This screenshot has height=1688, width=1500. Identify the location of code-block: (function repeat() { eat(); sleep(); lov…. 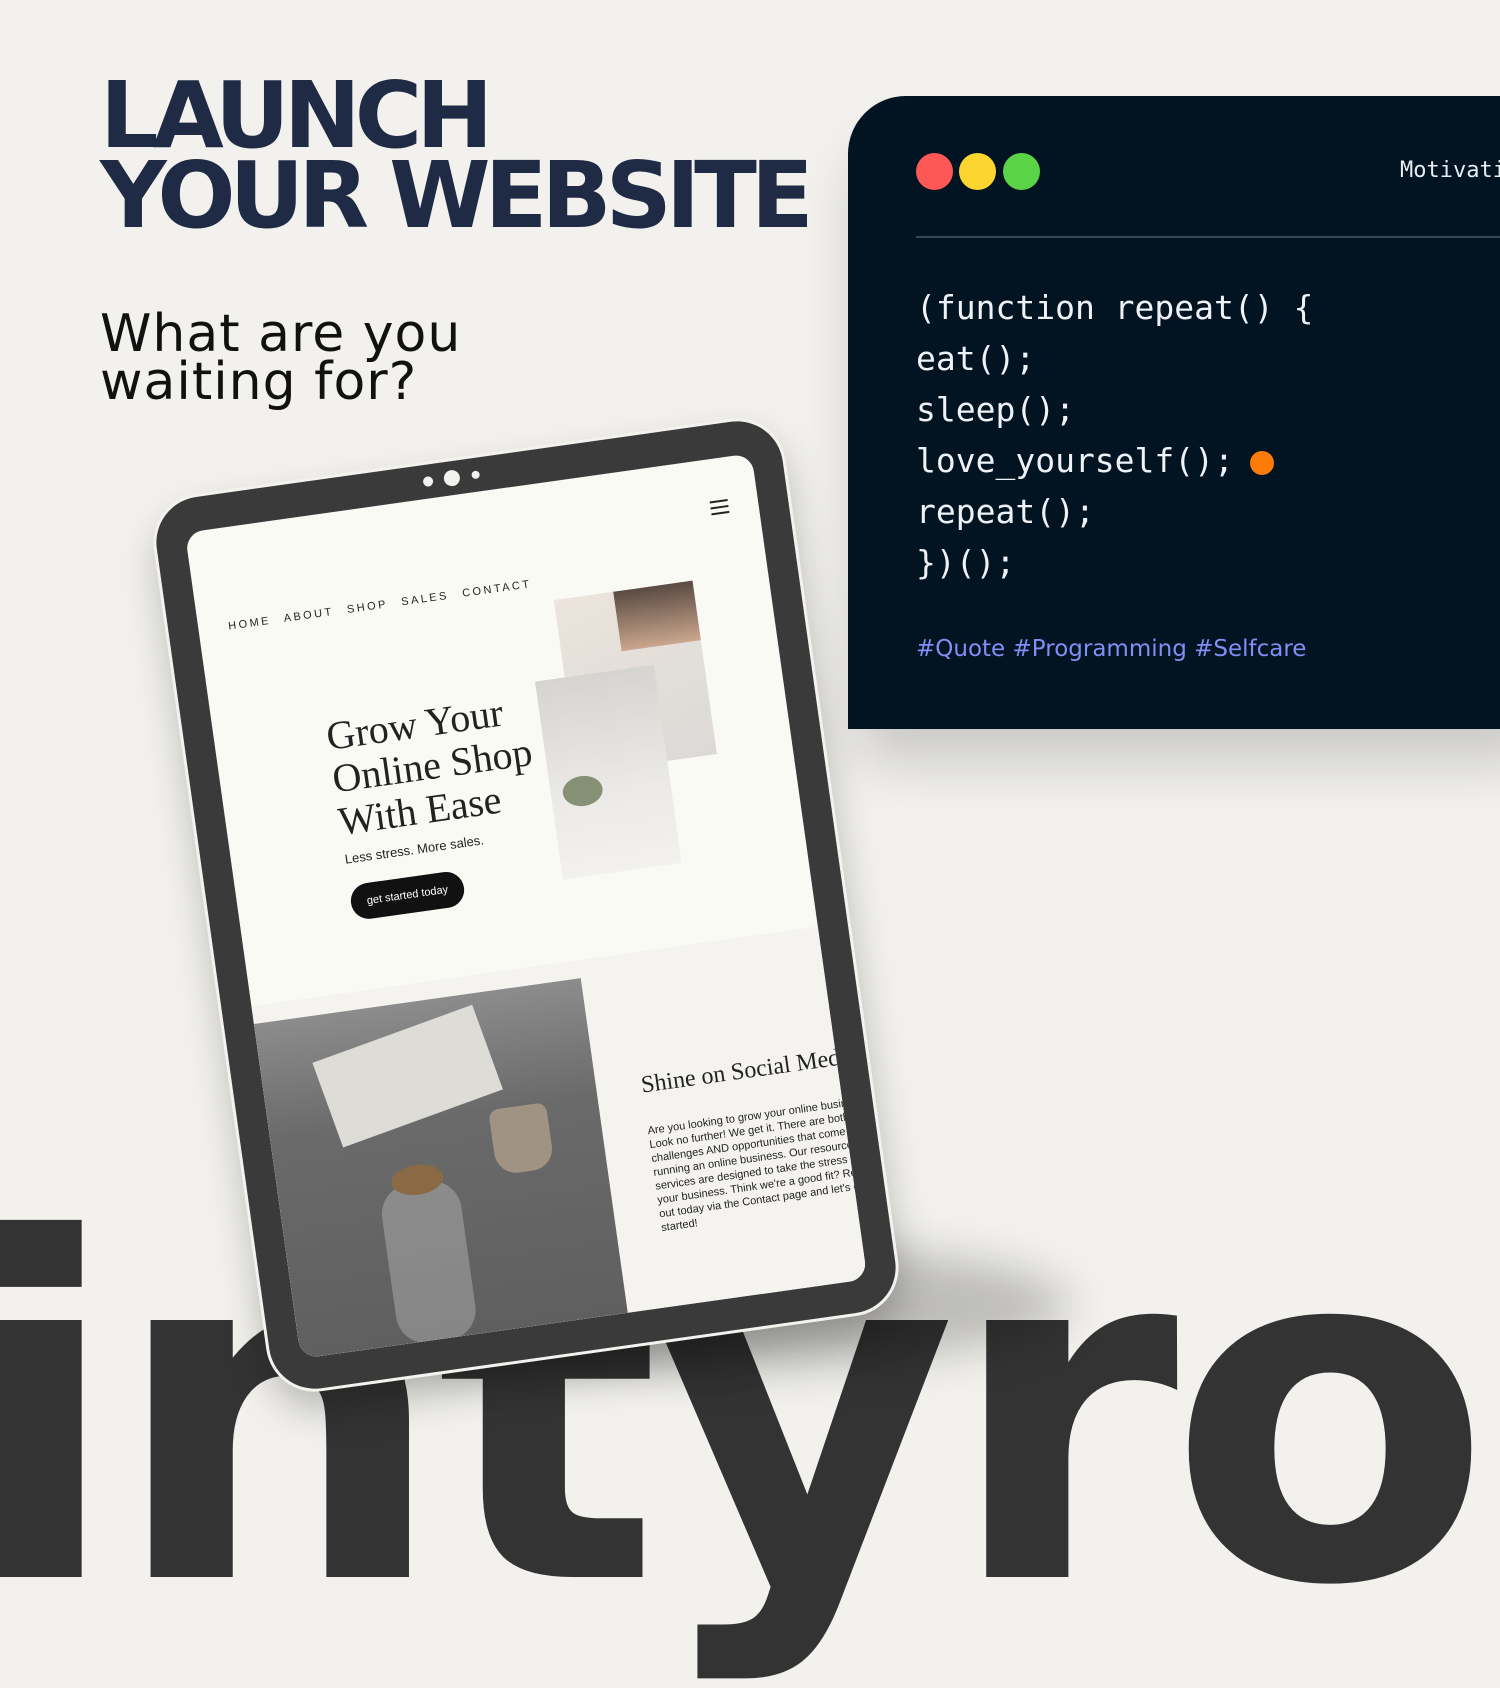
(1114, 435).